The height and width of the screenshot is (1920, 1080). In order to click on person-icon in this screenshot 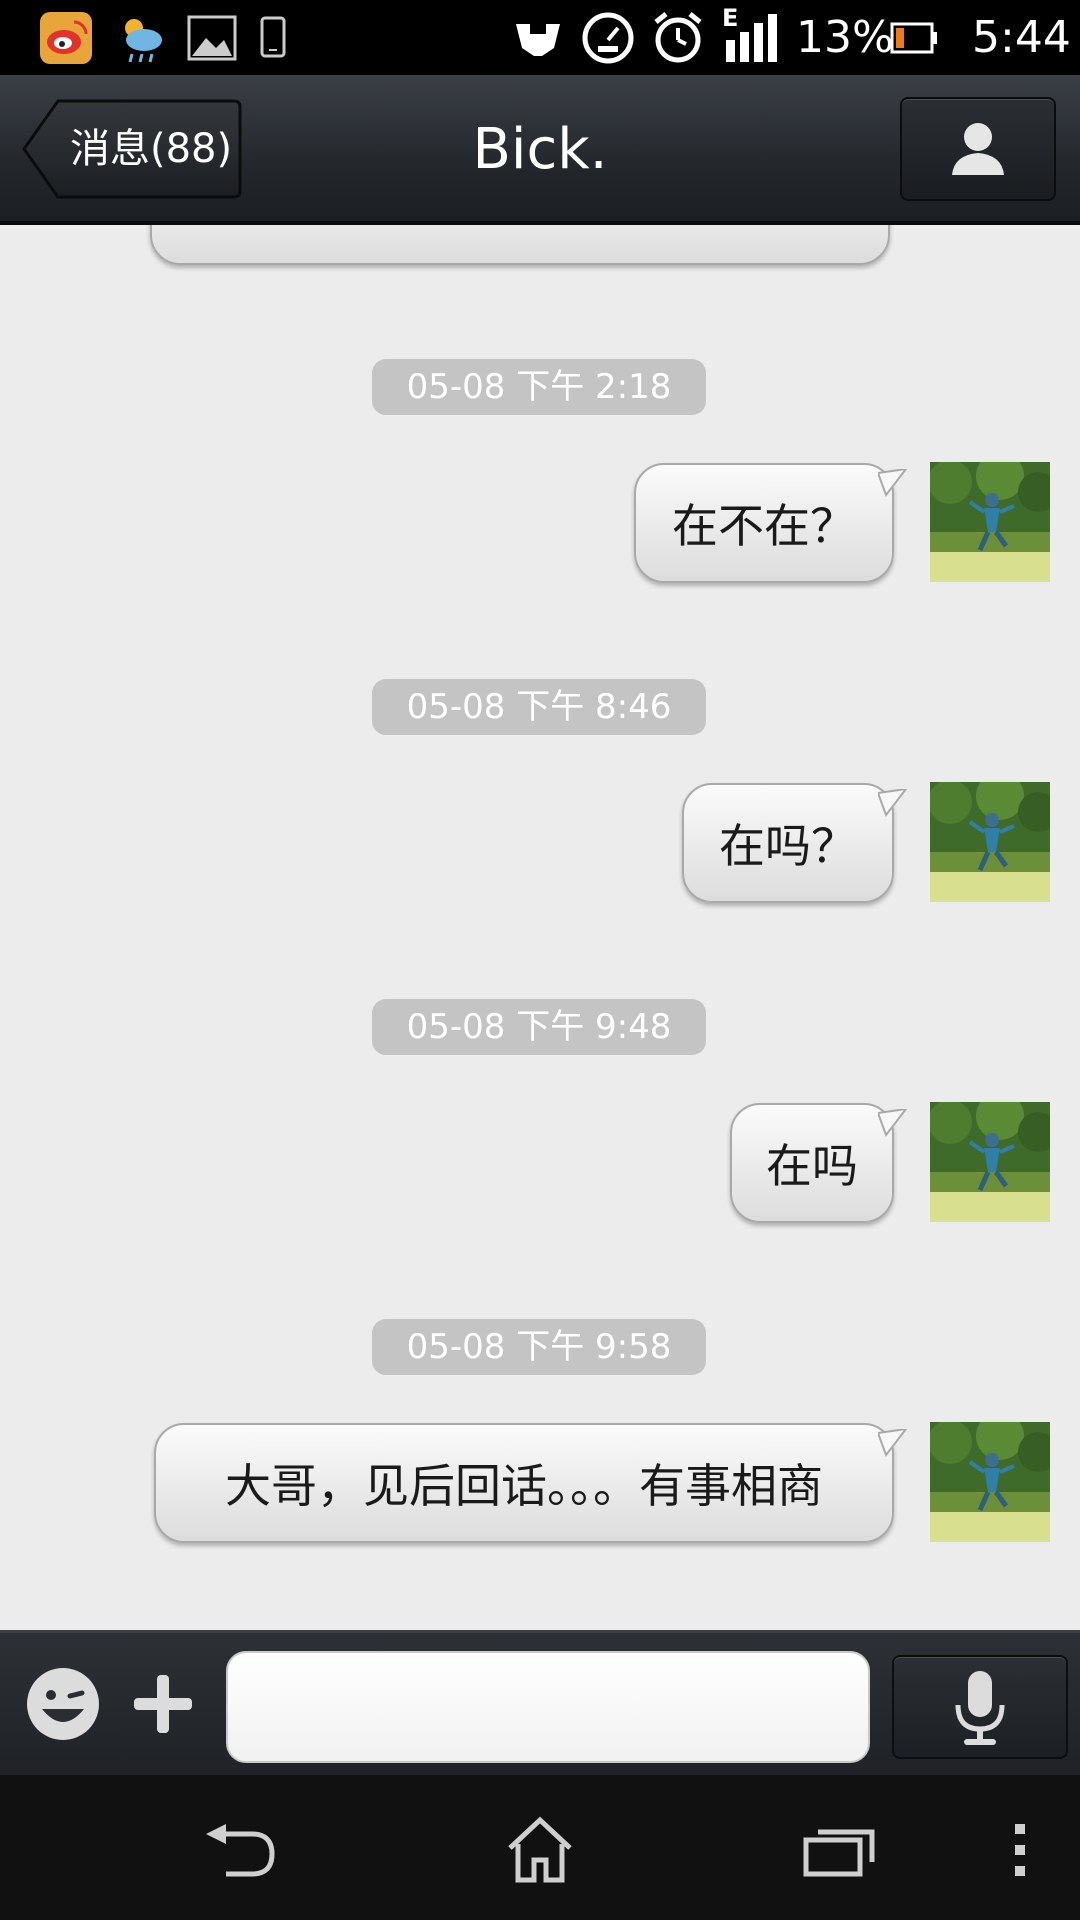, I will do `click(978, 149)`.